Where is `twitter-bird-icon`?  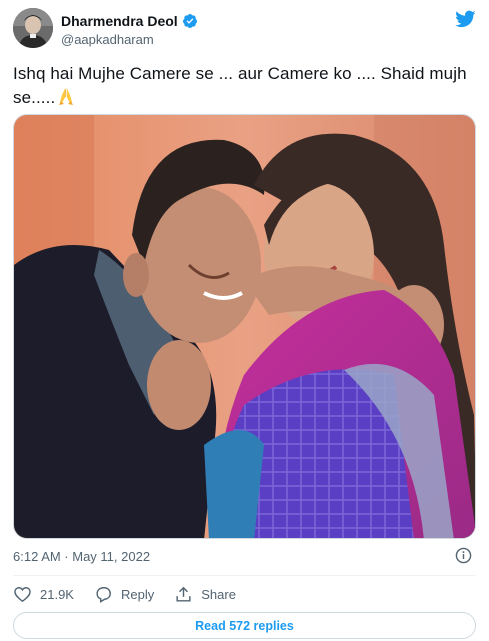
twitter-bird-icon is located at coordinates (465, 19).